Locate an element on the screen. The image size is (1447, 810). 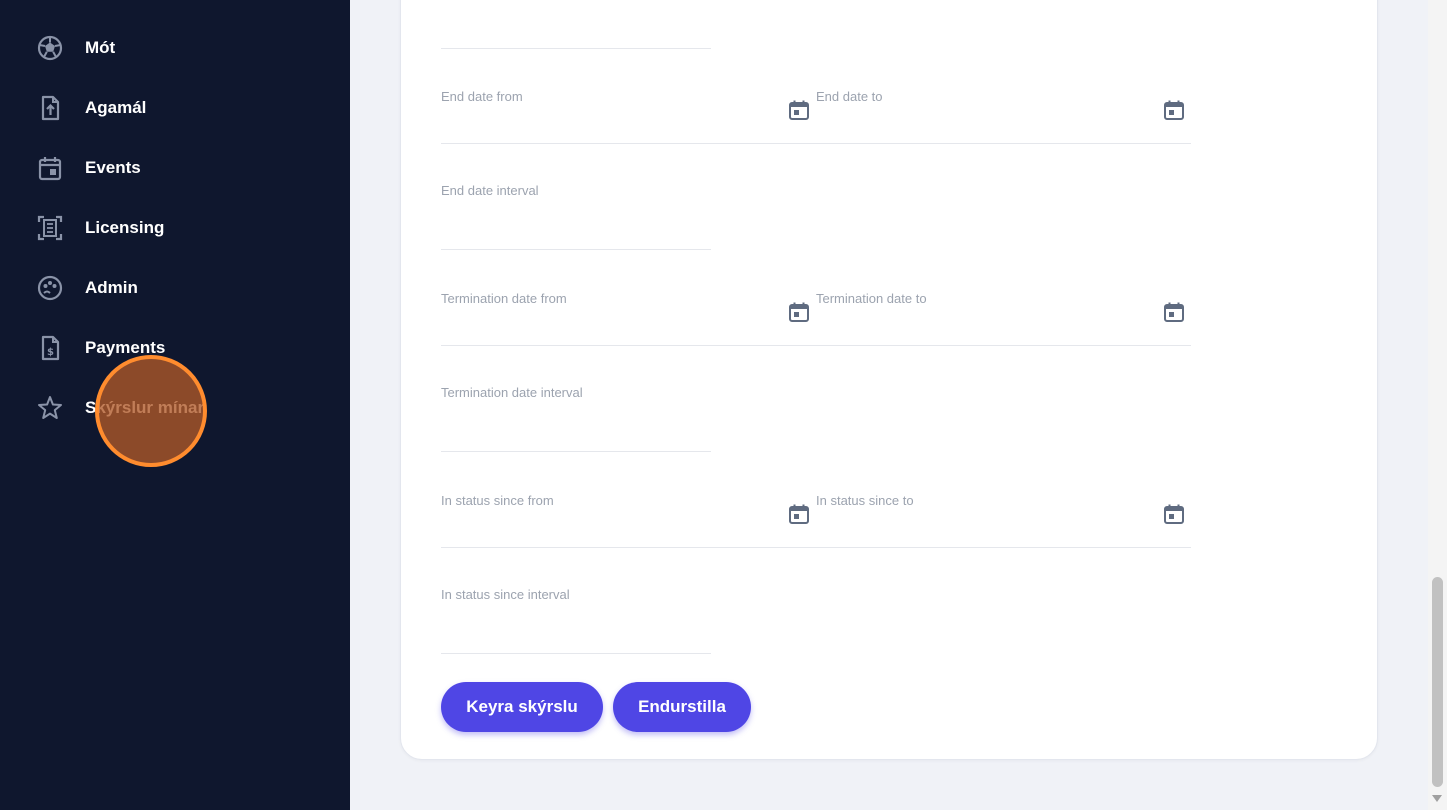
field-label: Termination date from is located at coordinates (504, 298).